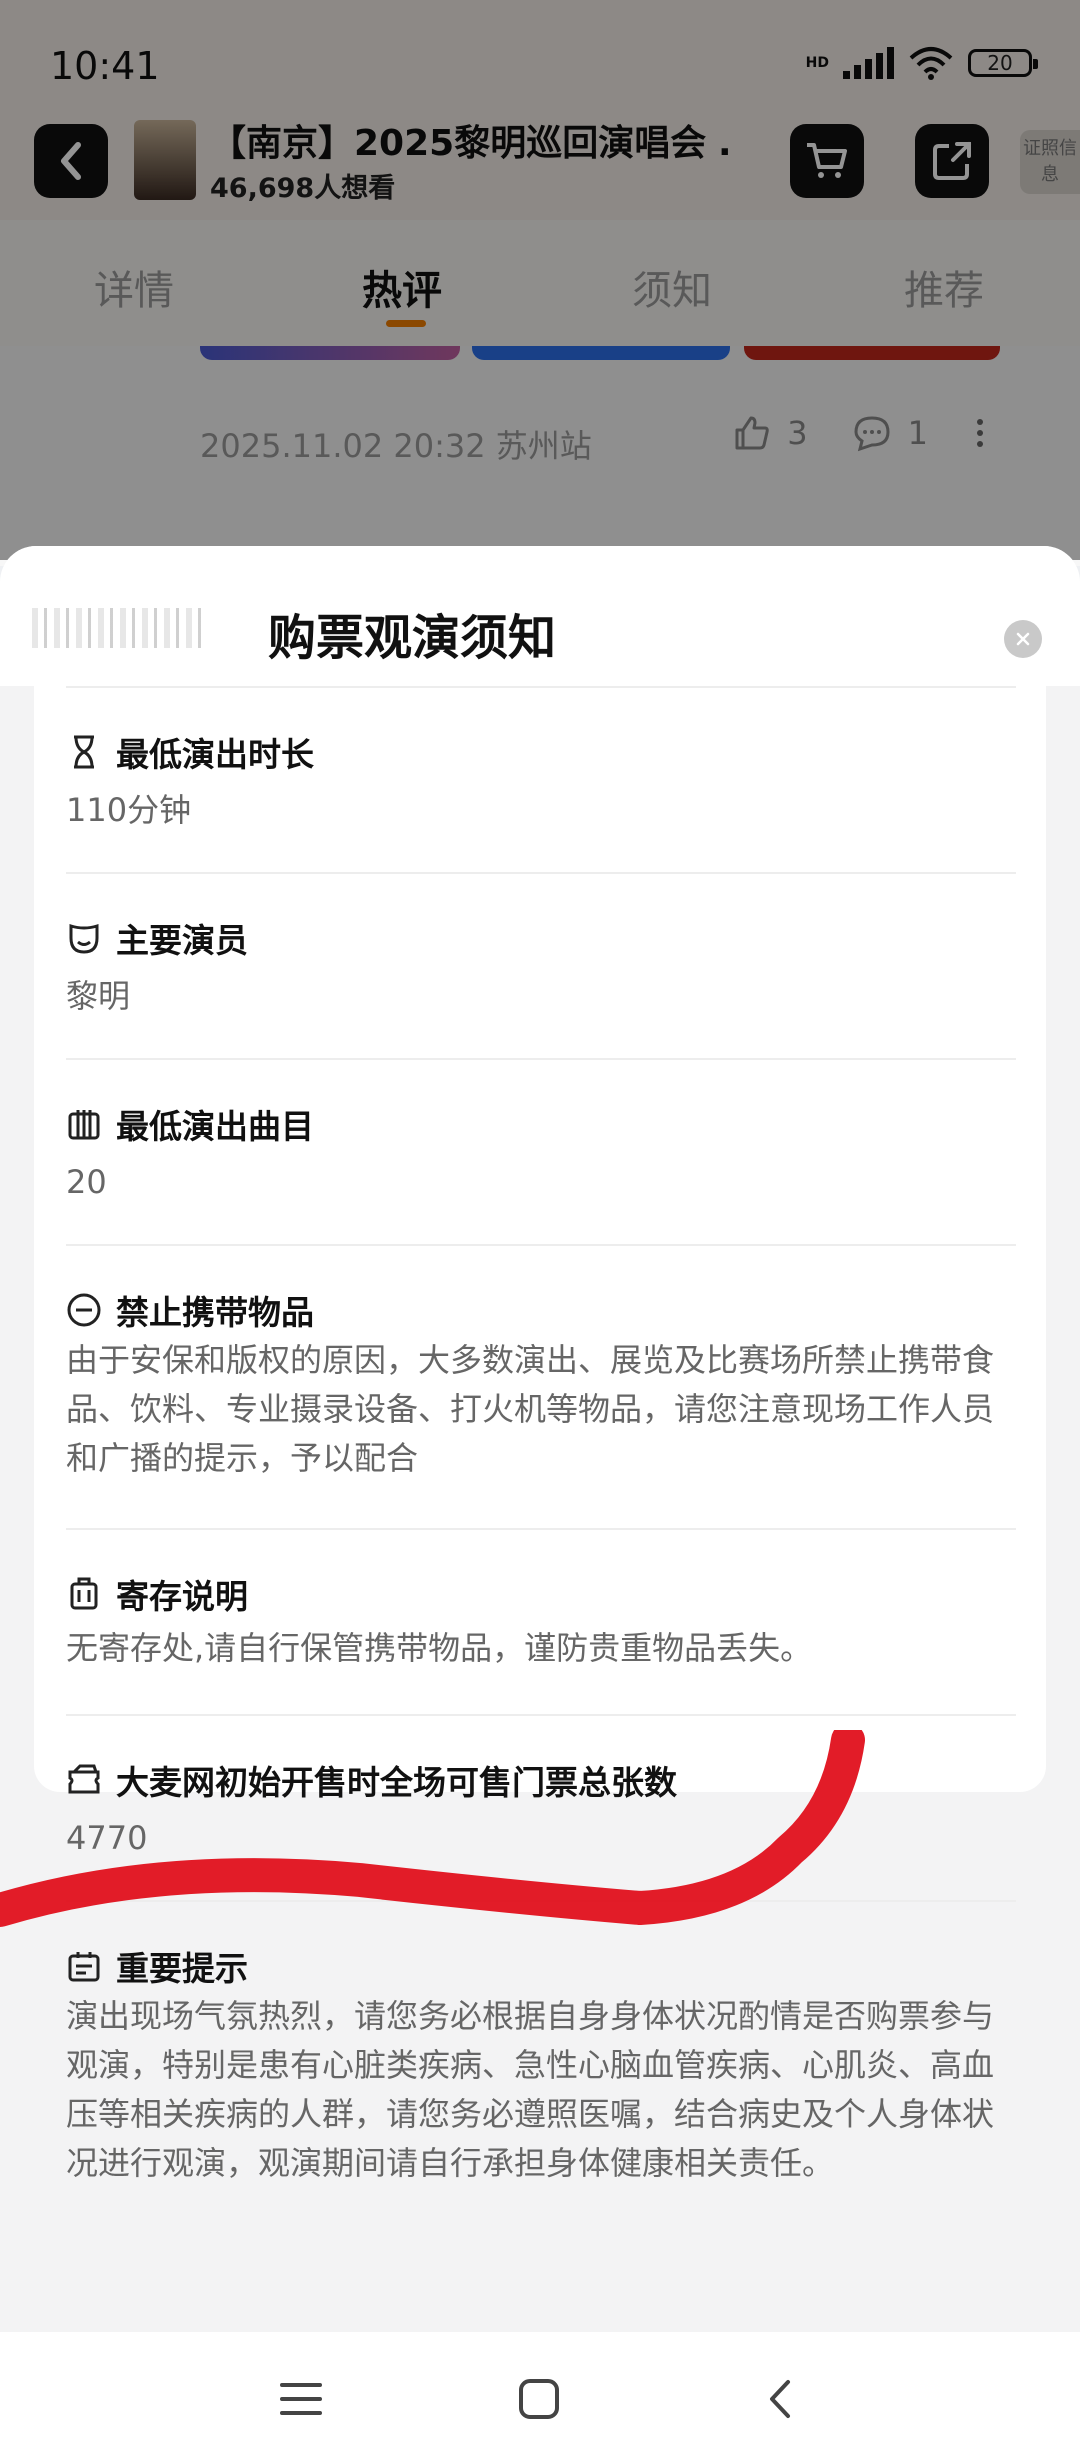  I want to click on recent-apps-button, so click(301, 2399).